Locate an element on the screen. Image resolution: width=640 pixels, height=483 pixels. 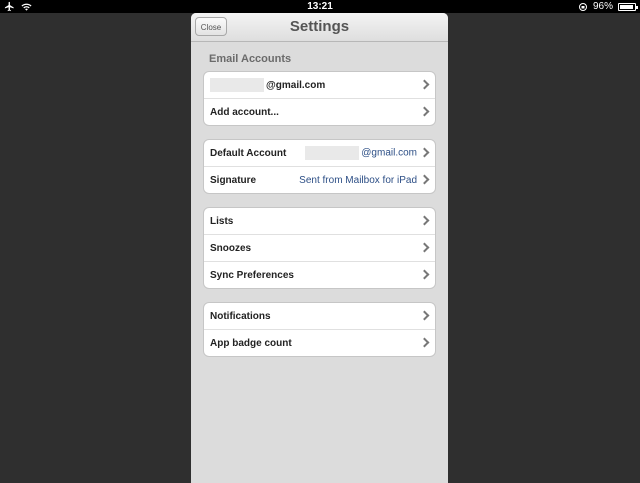
lists-label: Lists is located at coordinates (222, 221).